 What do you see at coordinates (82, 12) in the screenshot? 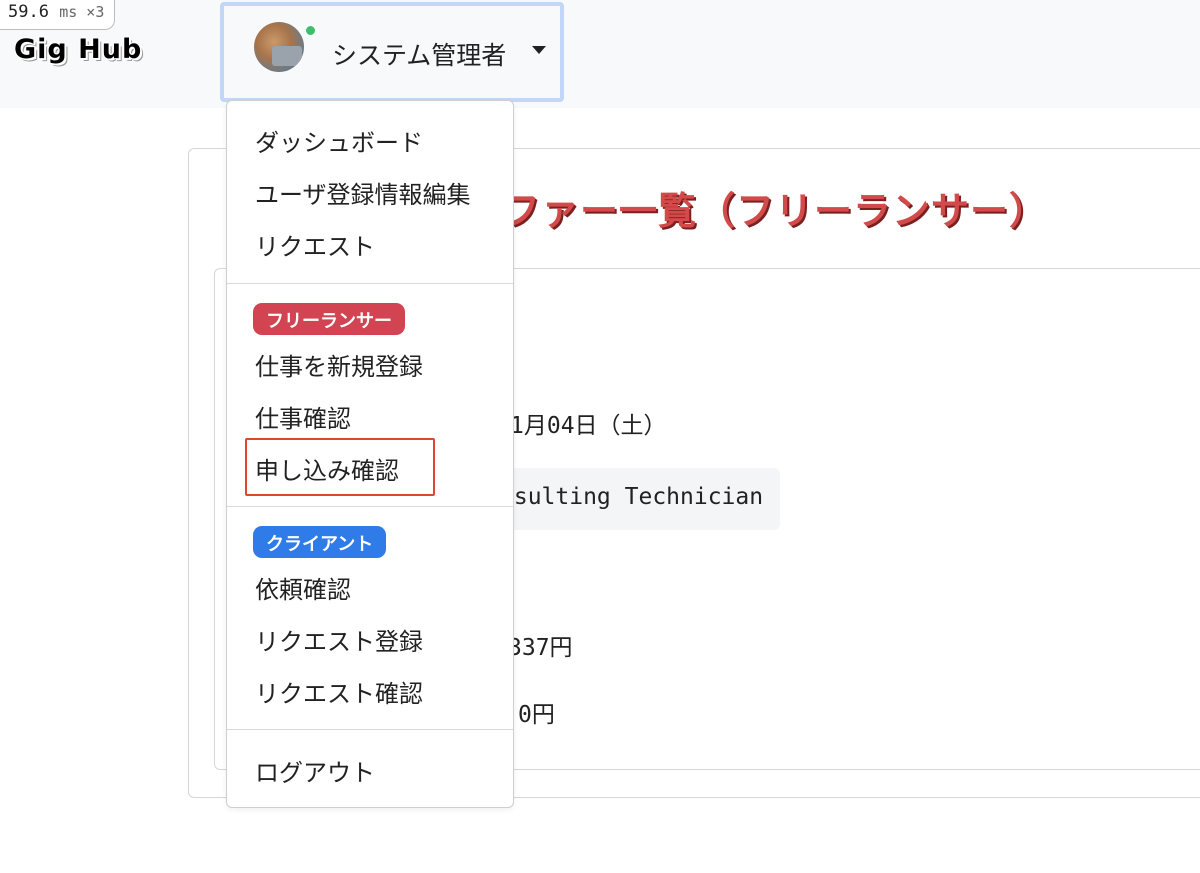
I see `perf-unit: ms ×3` at bounding box center [82, 12].